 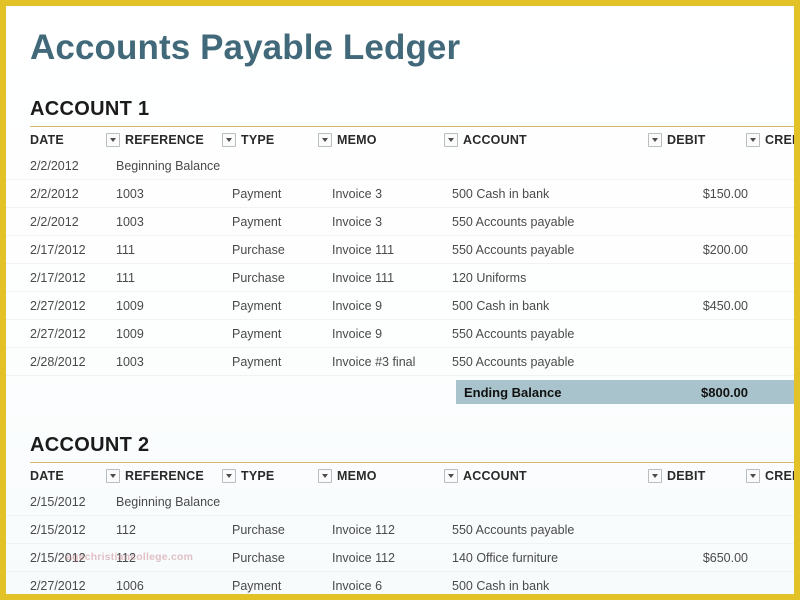 What do you see at coordinates (126, 277) in the screenshot?
I see `cell-reference: 111` at bounding box center [126, 277].